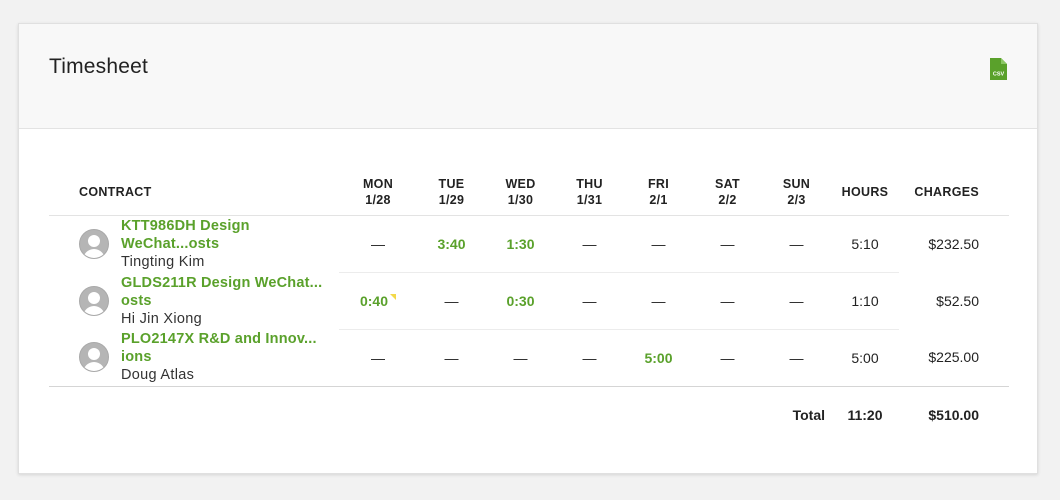 The width and height of the screenshot is (1060, 500). What do you see at coordinates (998, 69) in the screenshot?
I see `csv-file-icon: CSV` at bounding box center [998, 69].